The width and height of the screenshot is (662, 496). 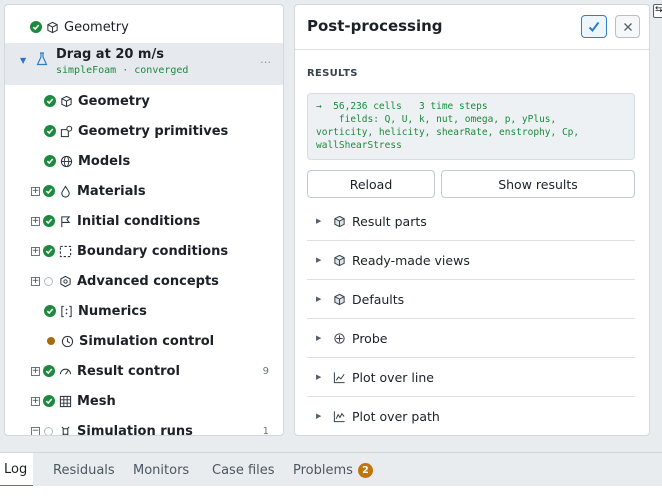 I want to click on accordion-label: Defaults, so click(x=378, y=299).